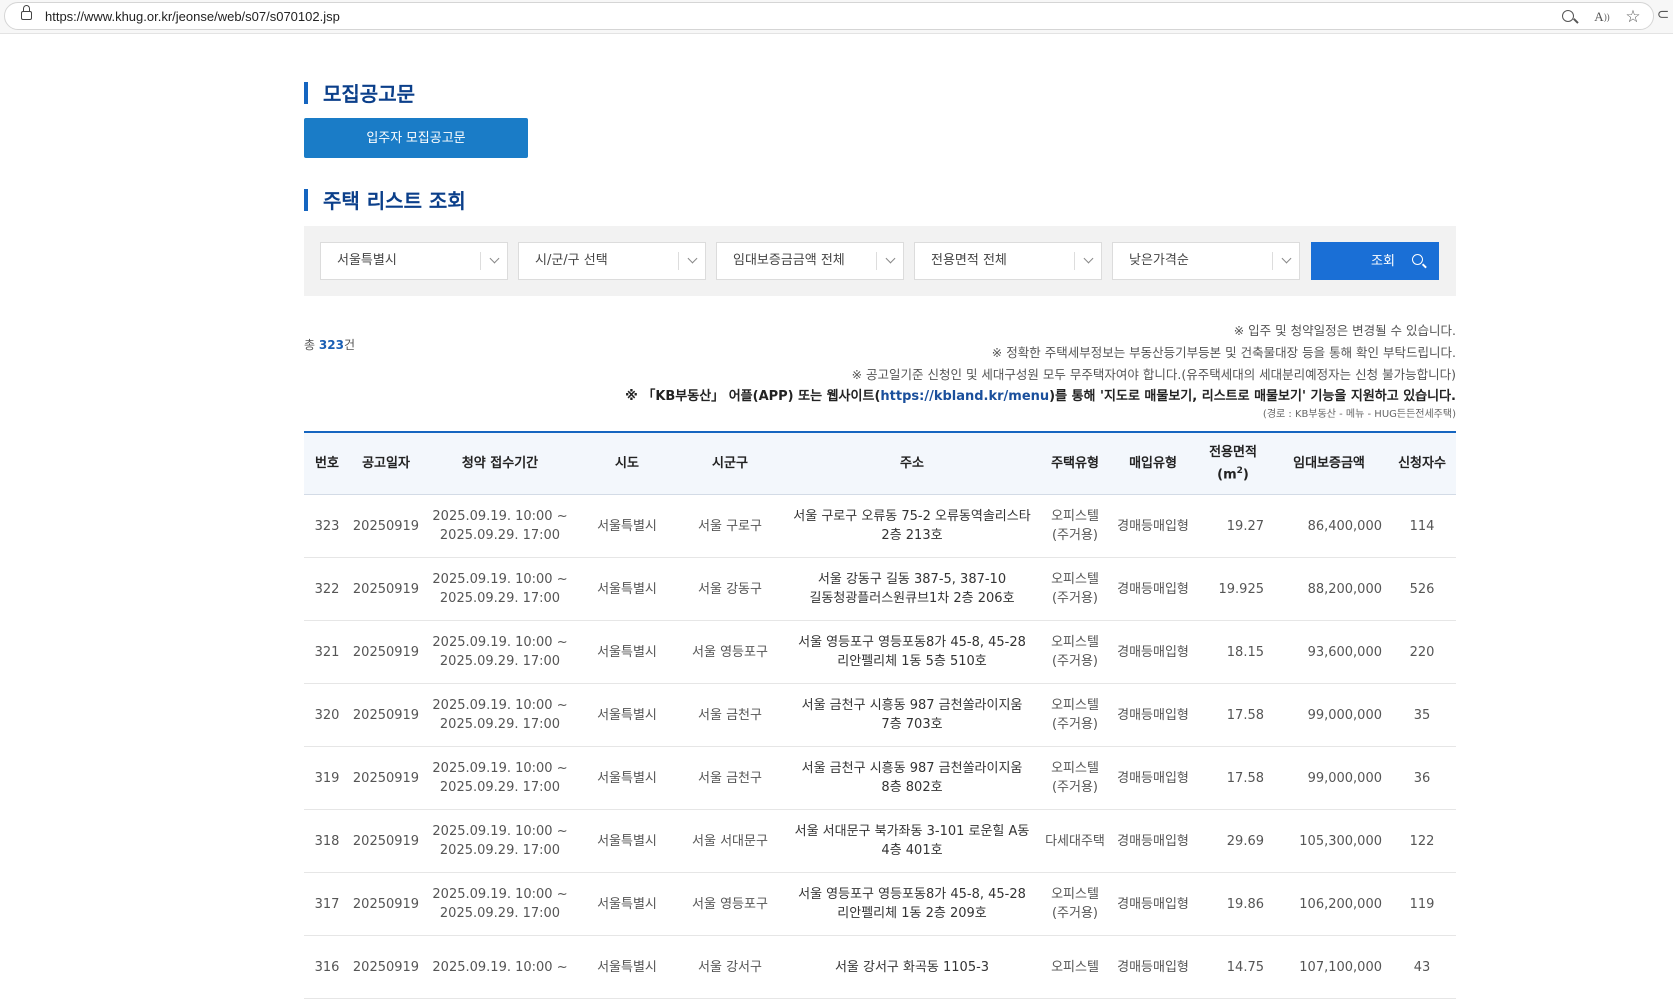 The height and width of the screenshot is (999, 1673). What do you see at coordinates (385, 201) in the screenshot?
I see `house-list-title: 주택 리스트 조회` at bounding box center [385, 201].